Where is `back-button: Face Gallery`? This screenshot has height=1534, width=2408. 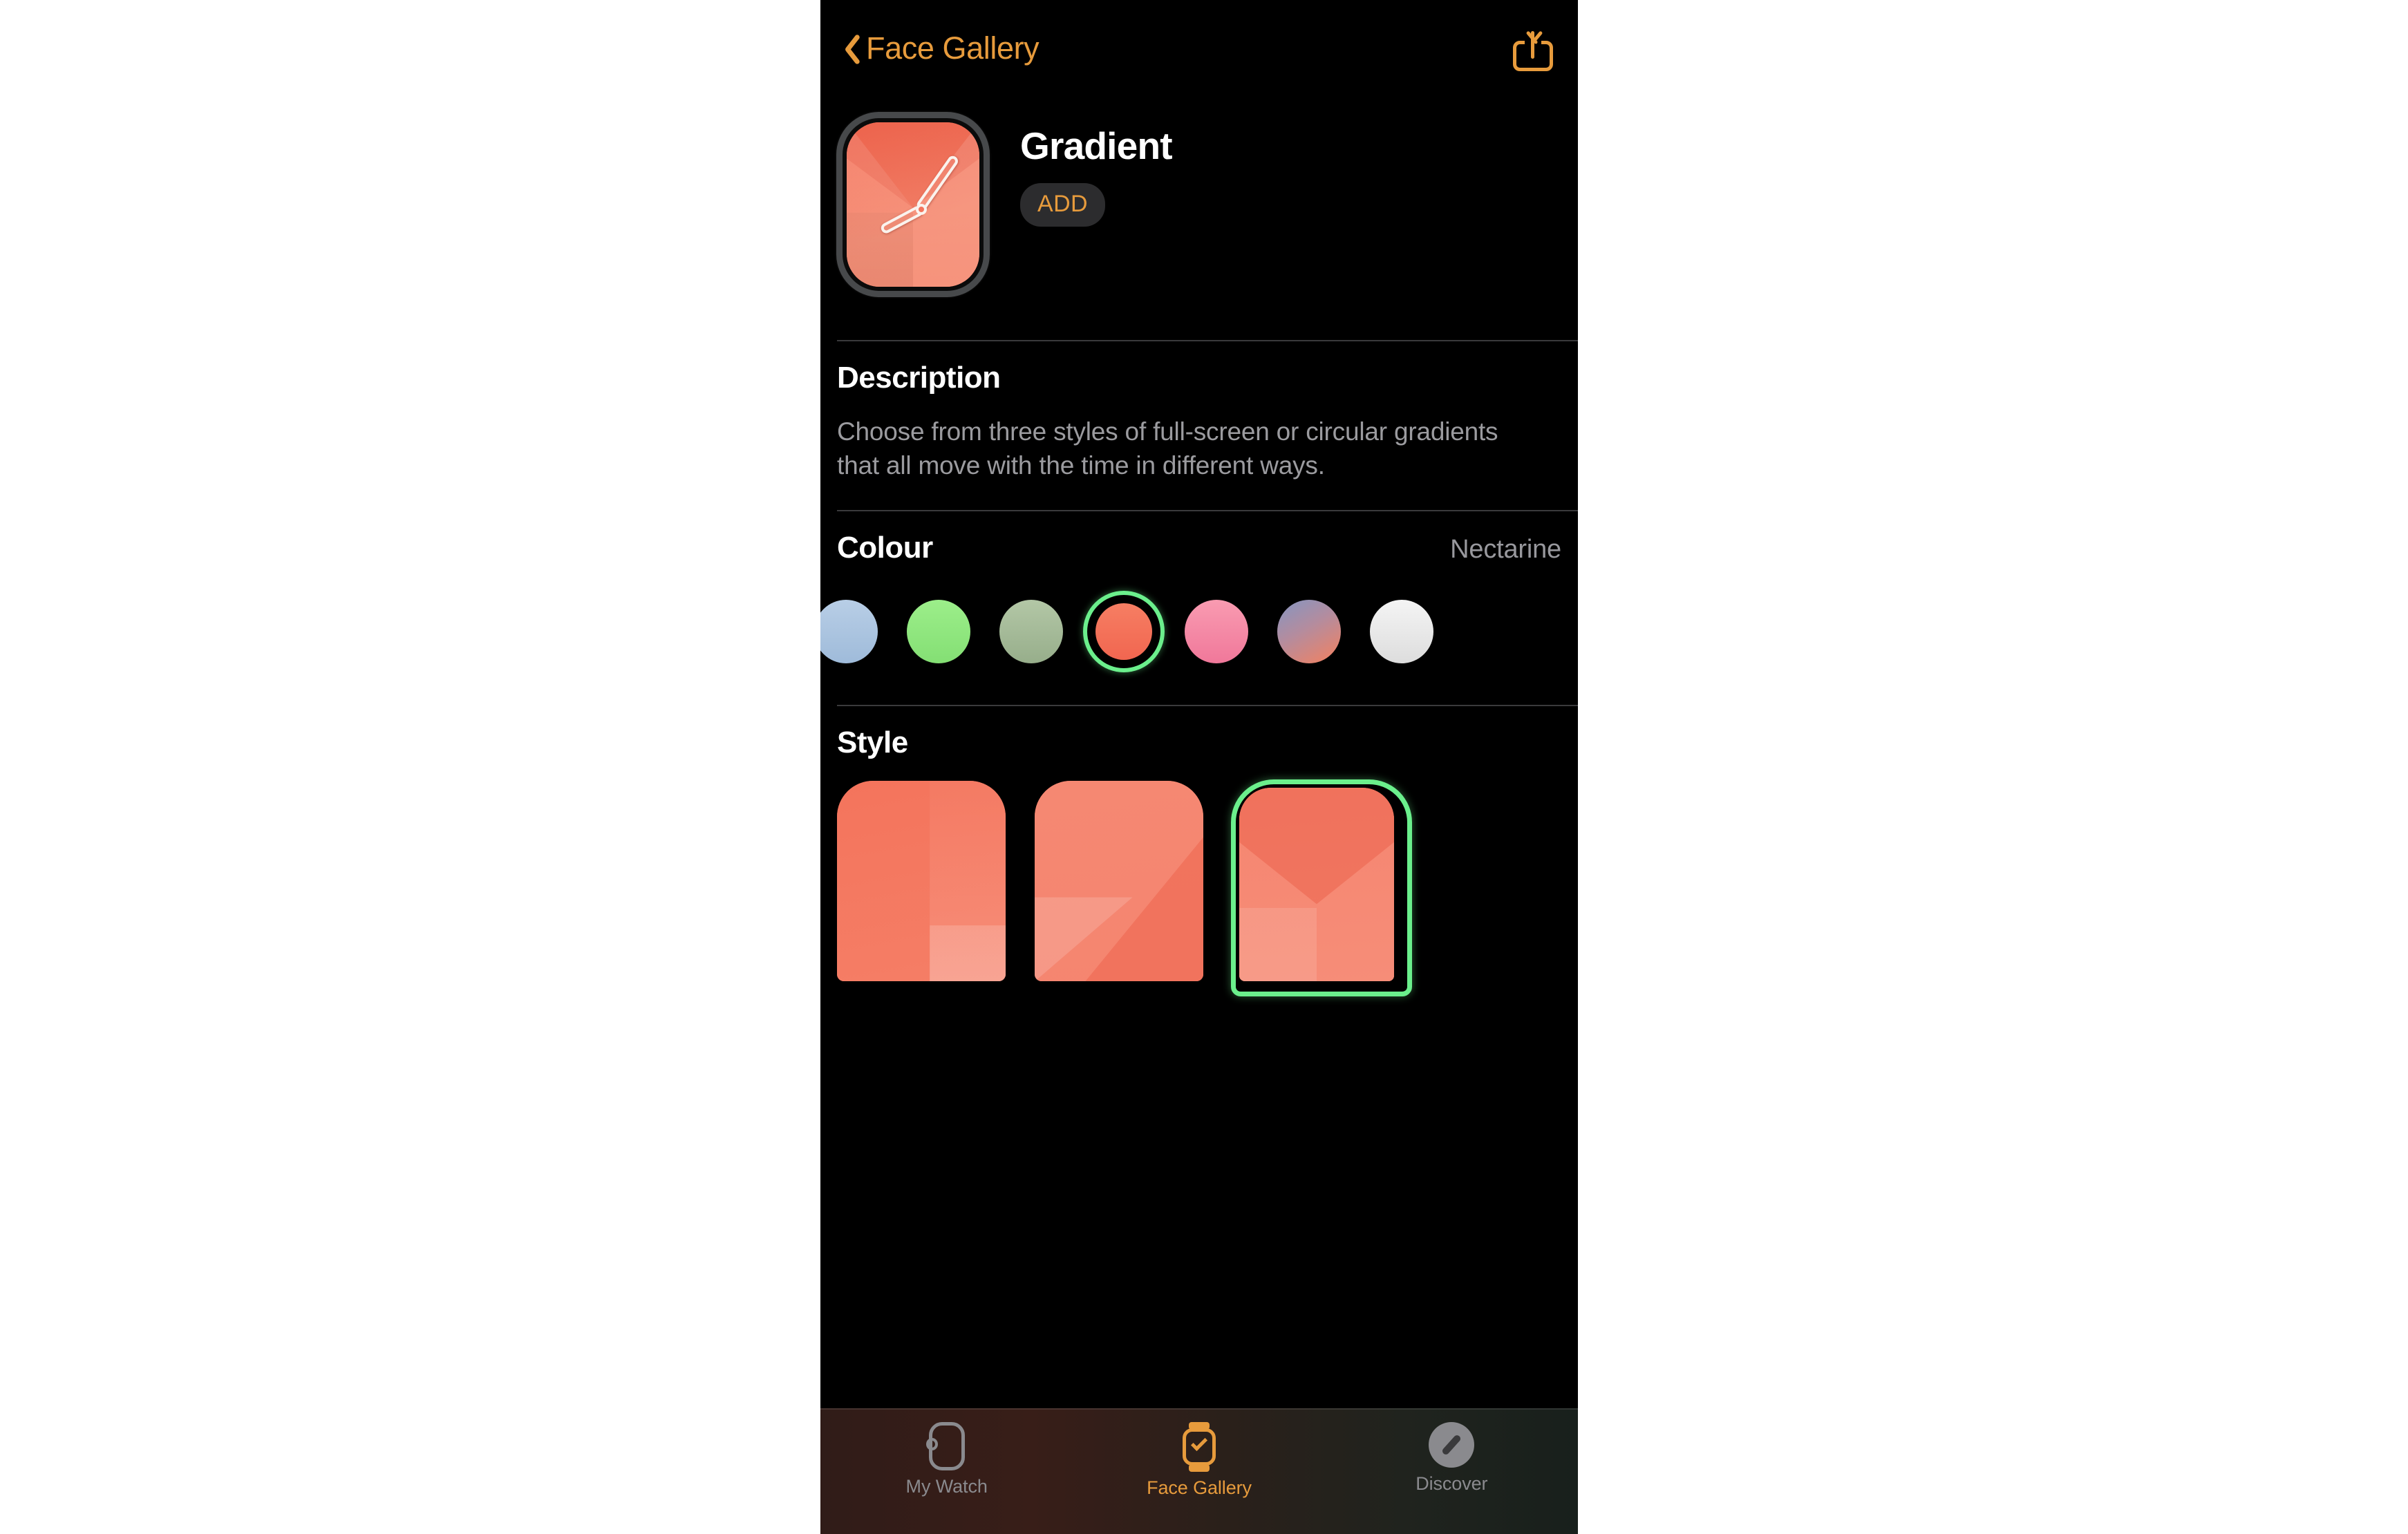 back-button: Face Gallery is located at coordinates (938, 48).